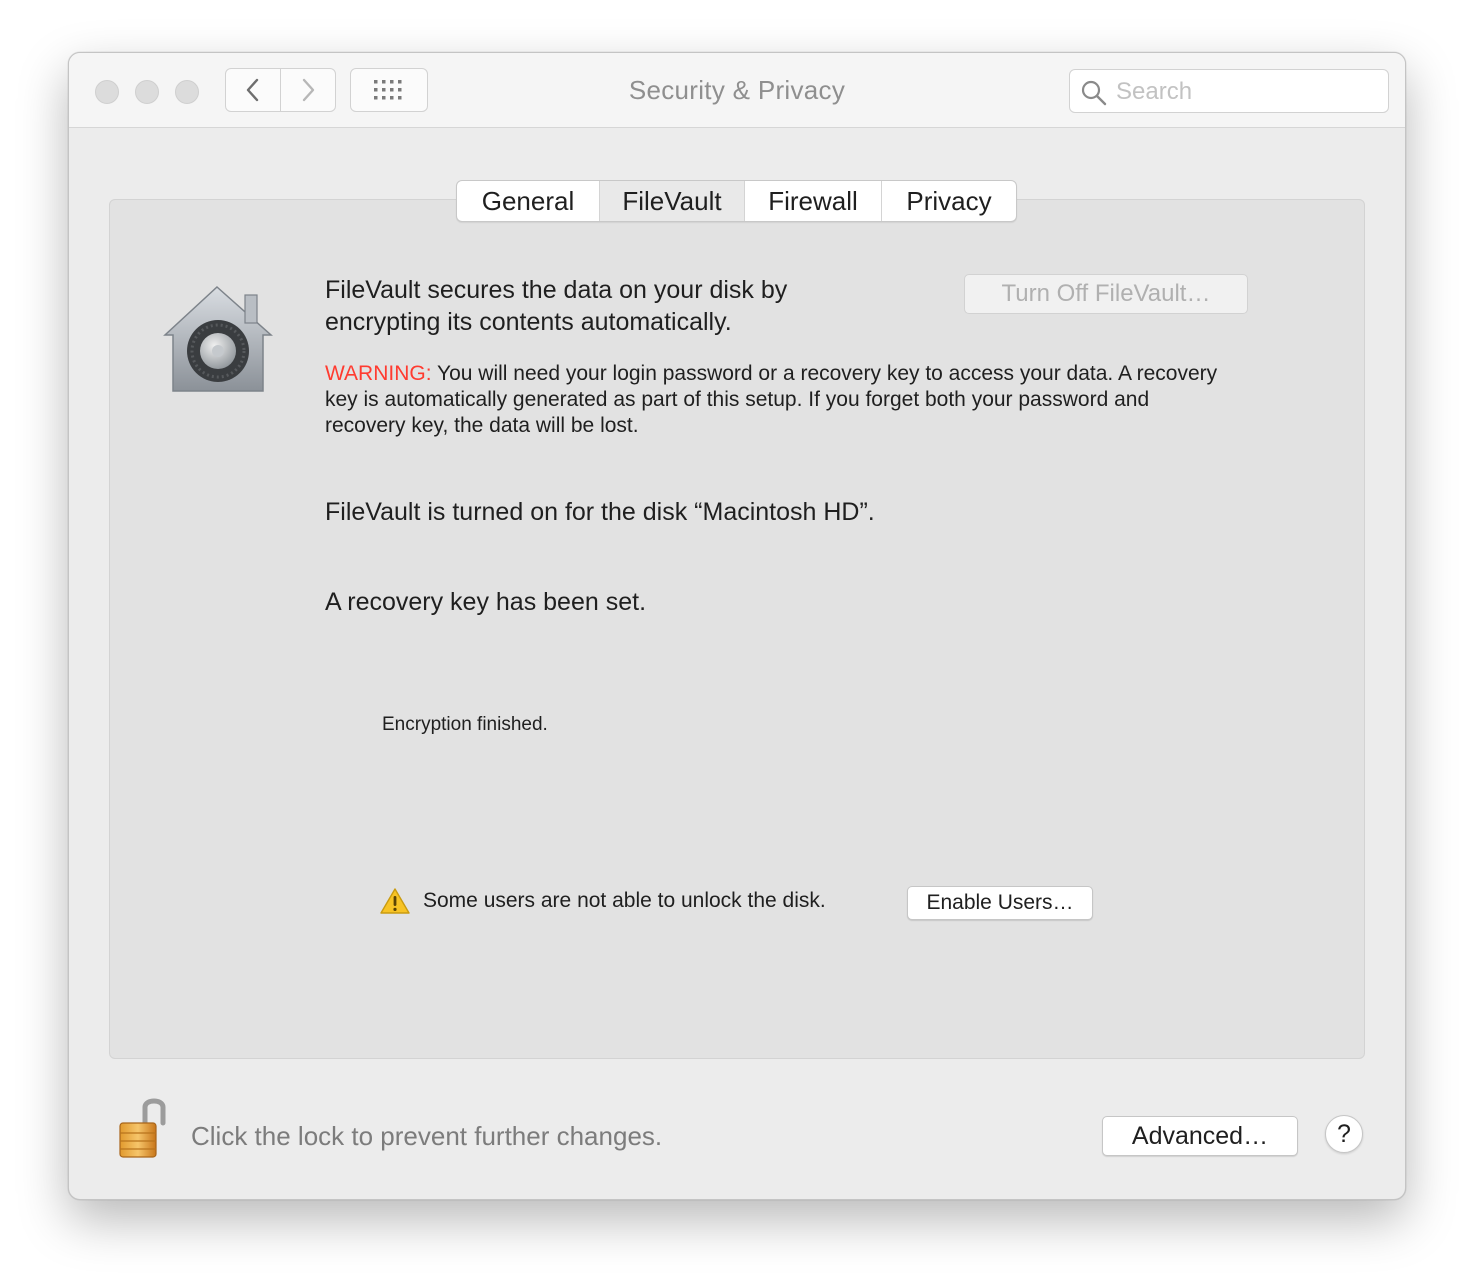 The height and width of the screenshot is (1282, 1472). I want to click on search-field, so click(1229, 91).